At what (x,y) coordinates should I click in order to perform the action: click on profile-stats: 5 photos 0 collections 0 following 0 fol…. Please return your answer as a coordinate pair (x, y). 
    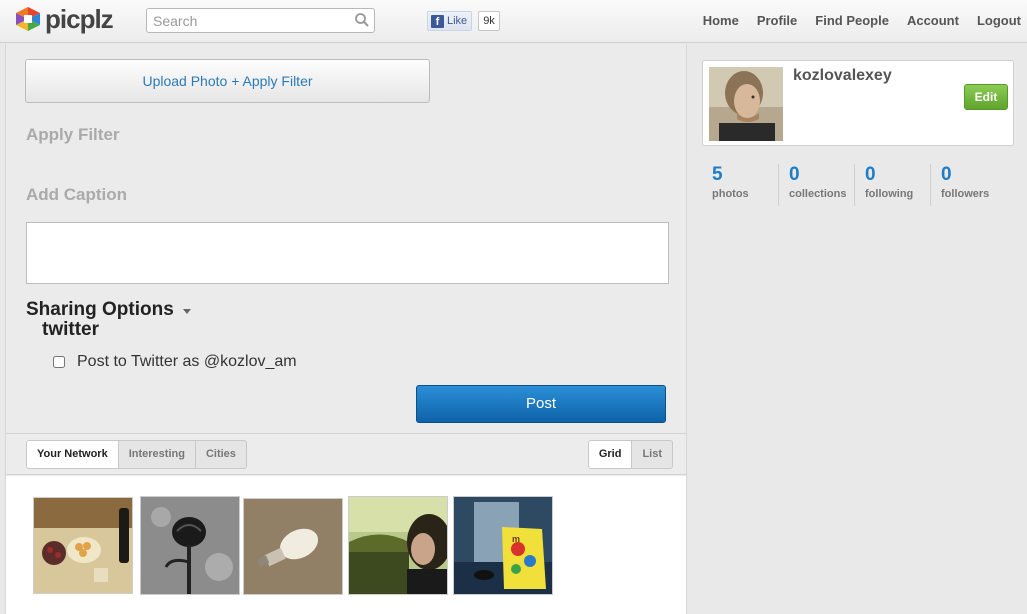
    Looking at the image, I should click on (858, 185).